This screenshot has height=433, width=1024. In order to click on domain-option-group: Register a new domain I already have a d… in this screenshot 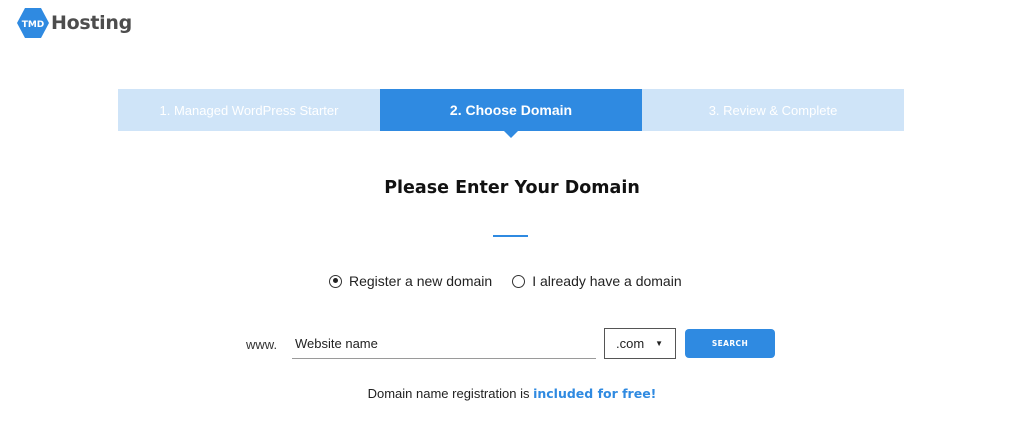, I will do `click(505, 281)`.